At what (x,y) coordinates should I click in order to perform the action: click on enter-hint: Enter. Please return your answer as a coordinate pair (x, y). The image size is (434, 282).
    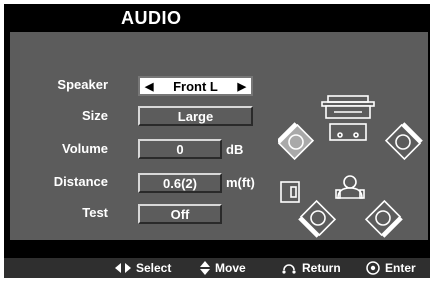
    Looking at the image, I should click on (391, 268).